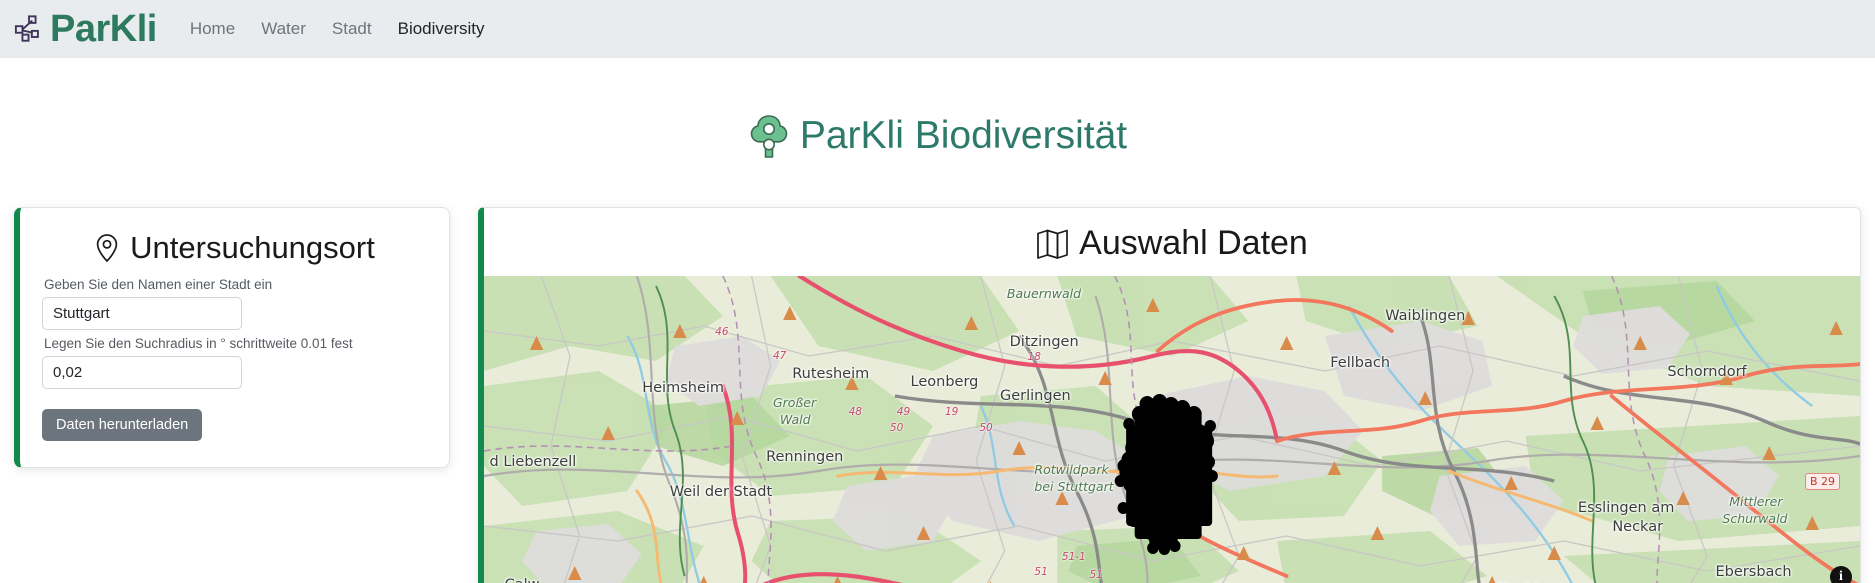 The width and height of the screenshot is (1875, 583). What do you see at coordinates (122, 425) in the screenshot?
I see `download-data-button: Daten herunterladen` at bounding box center [122, 425].